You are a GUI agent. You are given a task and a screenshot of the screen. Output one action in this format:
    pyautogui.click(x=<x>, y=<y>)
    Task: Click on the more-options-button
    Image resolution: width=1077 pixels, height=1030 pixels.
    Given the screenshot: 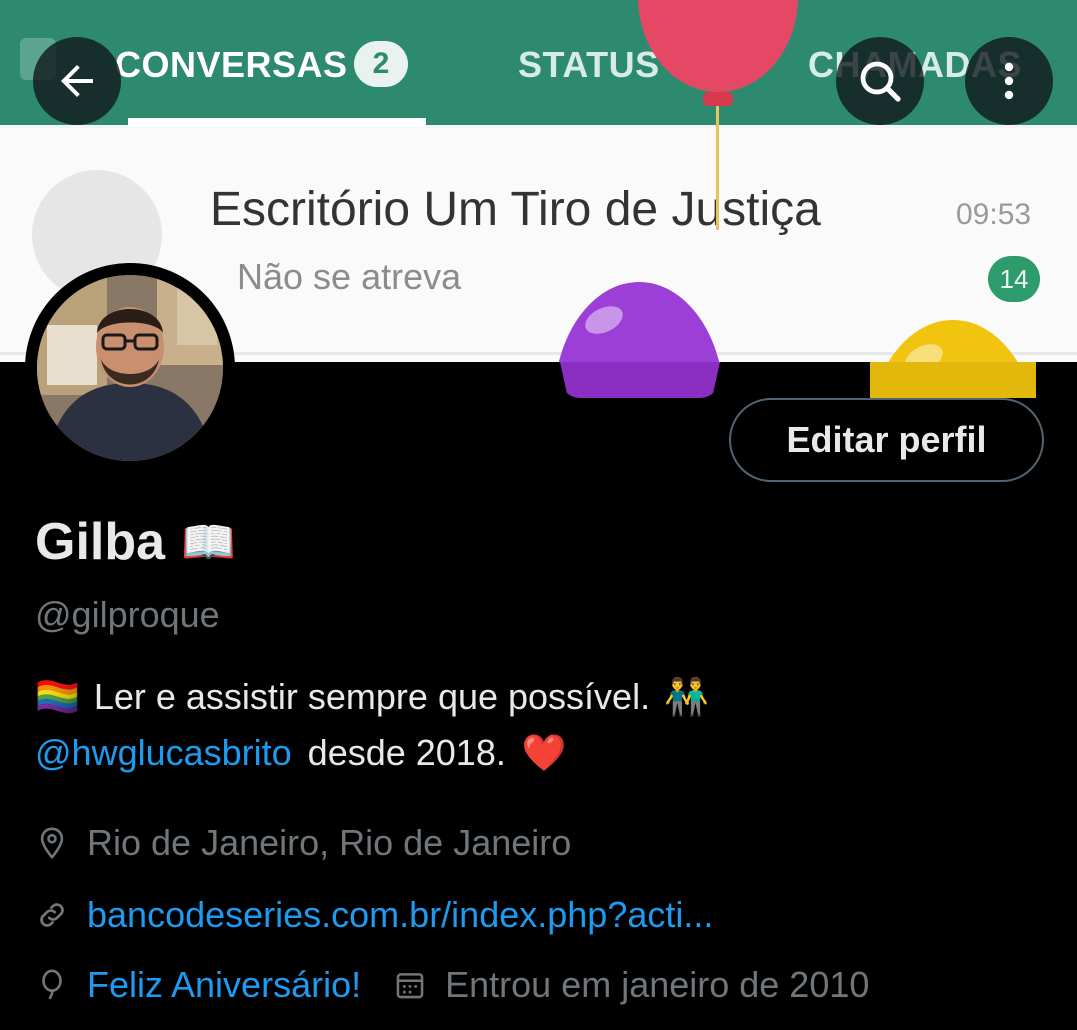 What is the action you would take?
    pyautogui.click(x=1009, y=81)
    